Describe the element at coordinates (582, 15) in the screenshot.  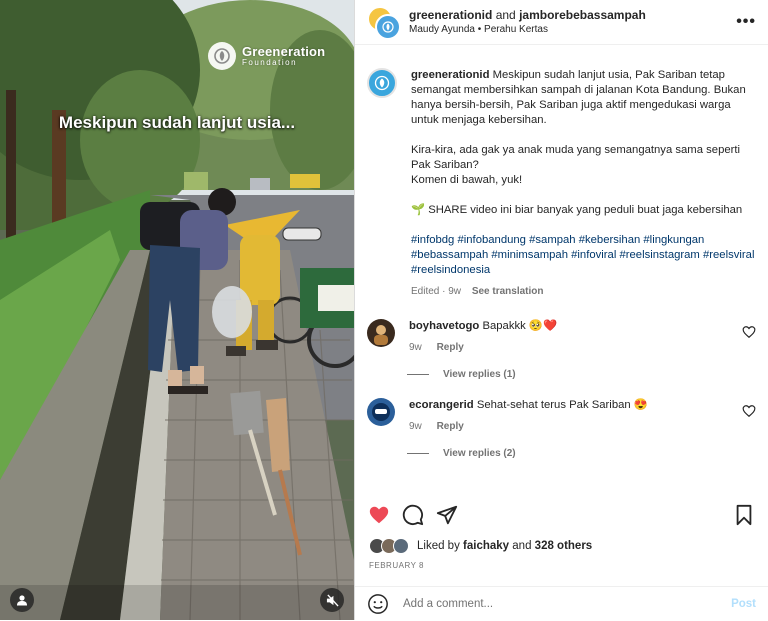
I see `account-link-jamborebebassampah: jamborebebassampah` at that location.